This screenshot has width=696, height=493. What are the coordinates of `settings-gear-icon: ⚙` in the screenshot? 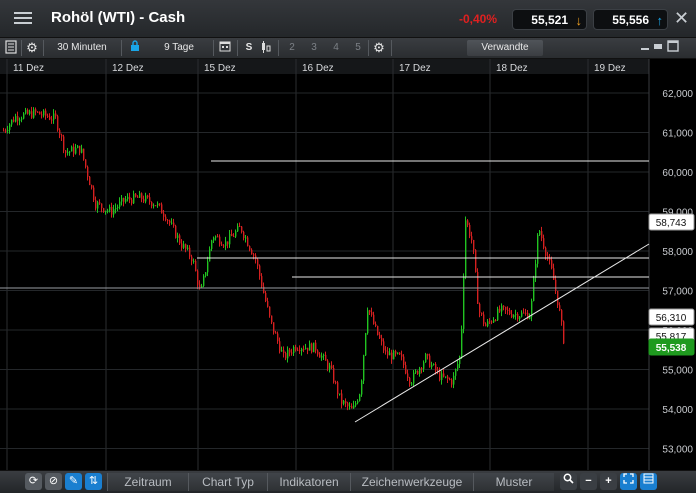 It's located at (379, 48).